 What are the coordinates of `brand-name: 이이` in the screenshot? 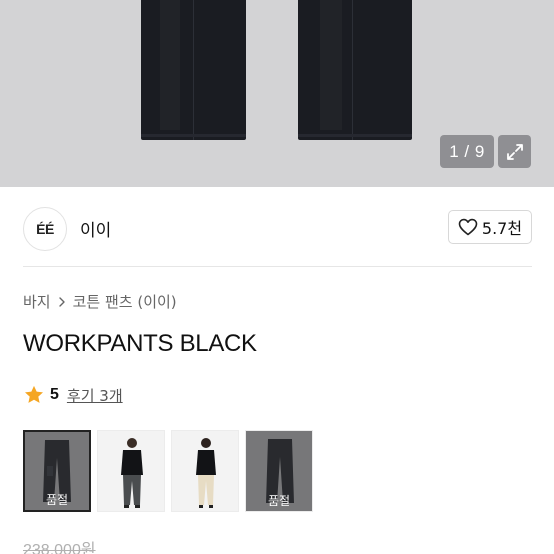 It's located at (95, 228).